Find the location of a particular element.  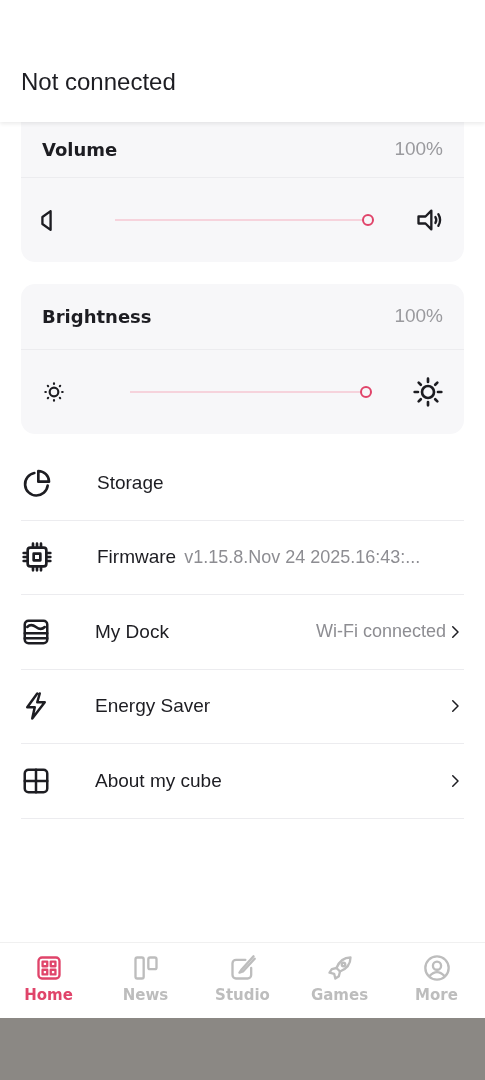

rocket-icon is located at coordinates (339, 968).